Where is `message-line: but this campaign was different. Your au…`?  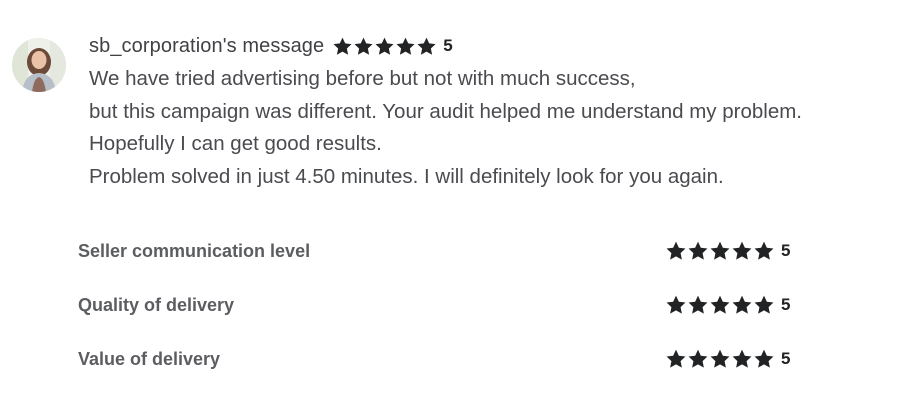 message-line: but this campaign was different. Your au… is located at coordinates (445, 111).